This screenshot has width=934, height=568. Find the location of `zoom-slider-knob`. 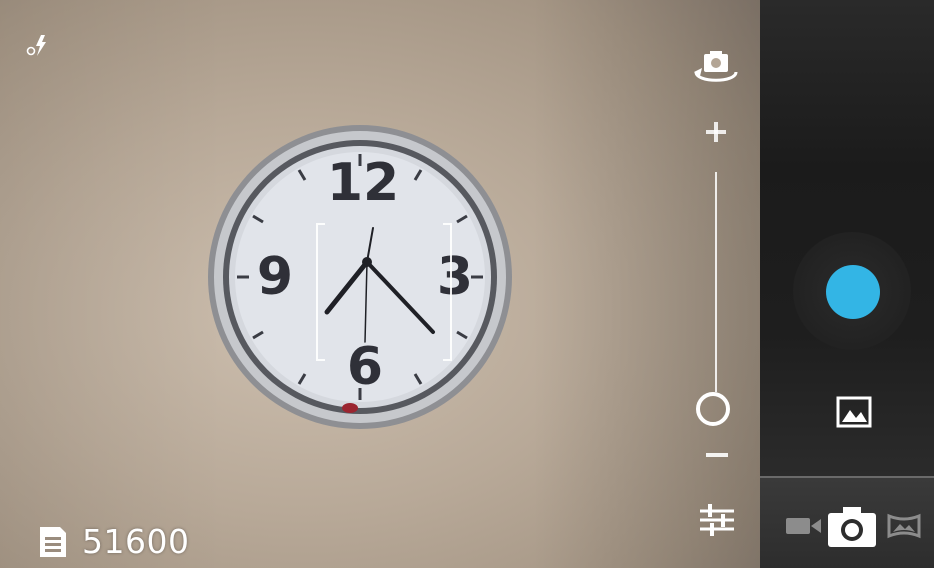

zoom-slider-knob is located at coordinates (713, 409).